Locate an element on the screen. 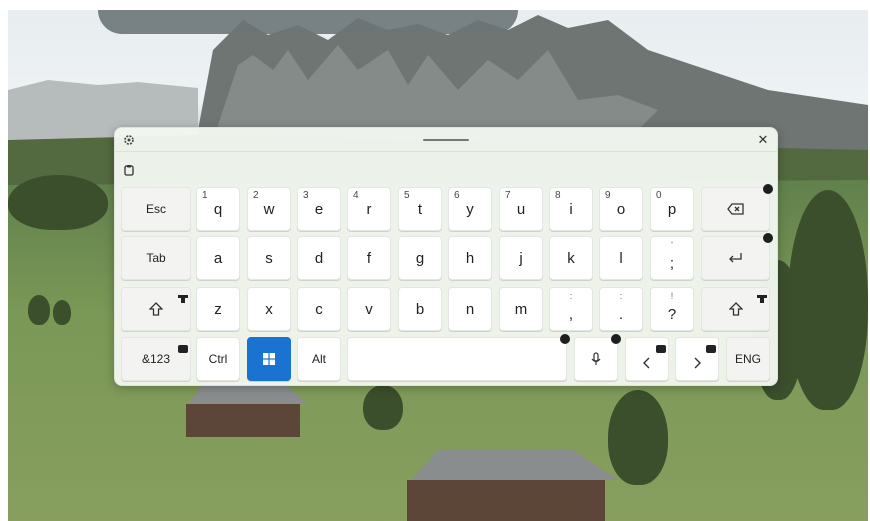 The width and height of the screenshot is (870, 521). cloud is located at coordinates (308, 22).